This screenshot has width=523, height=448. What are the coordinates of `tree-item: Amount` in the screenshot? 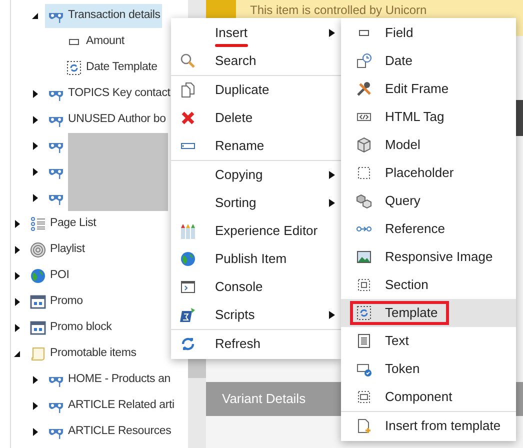 It's located at (94, 42).